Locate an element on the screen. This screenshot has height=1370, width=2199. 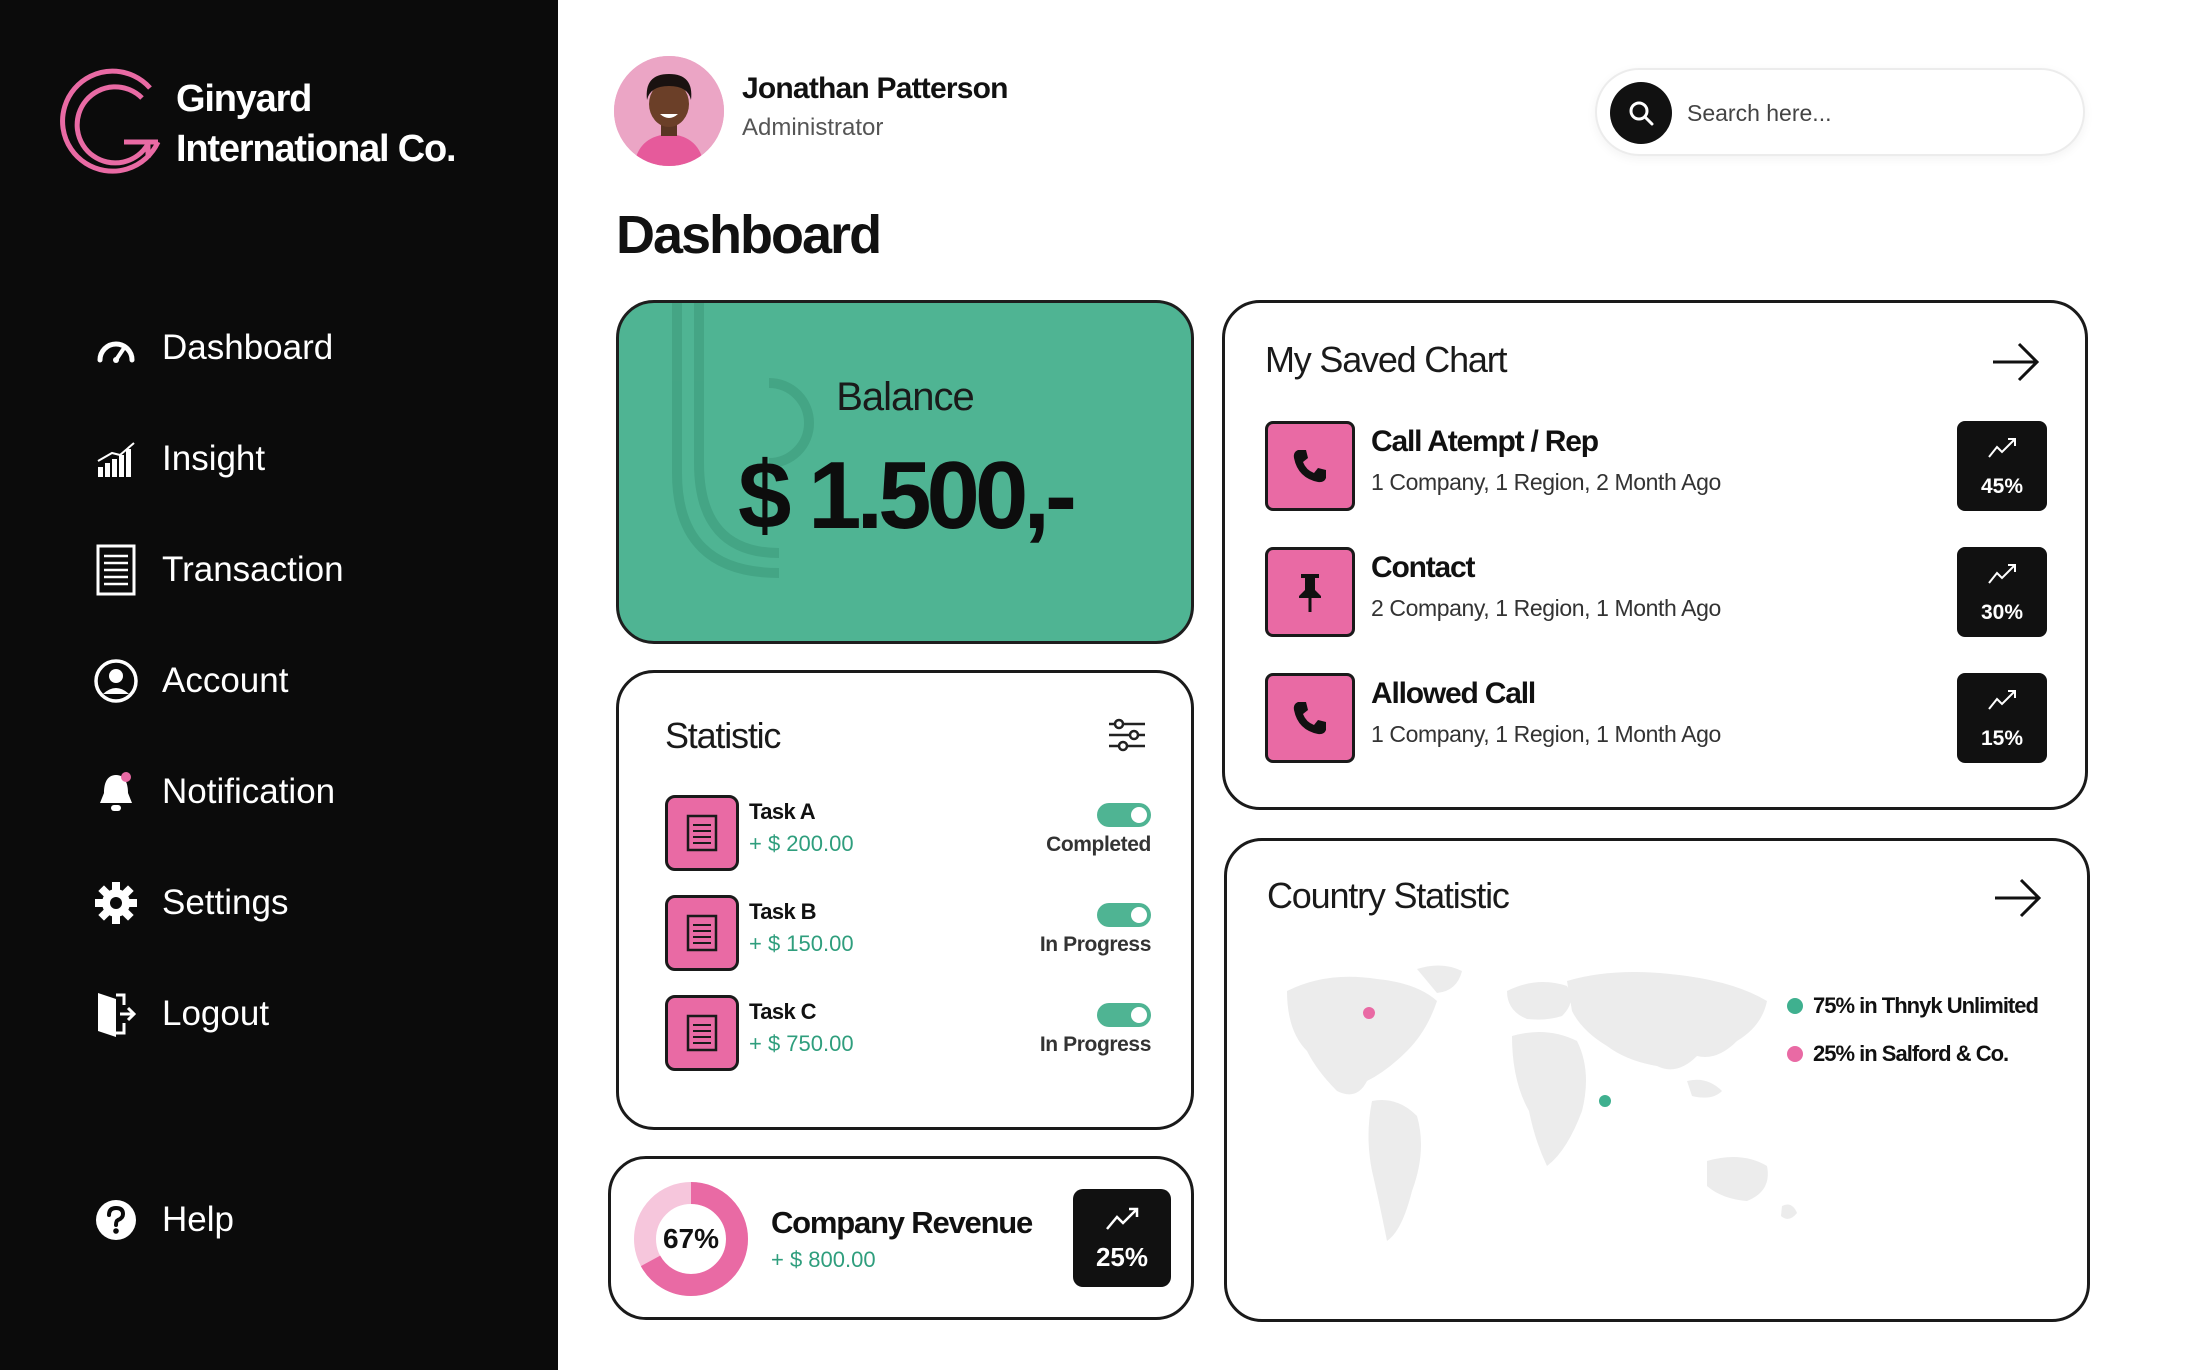
percent-badge: 30% is located at coordinates (2002, 592).